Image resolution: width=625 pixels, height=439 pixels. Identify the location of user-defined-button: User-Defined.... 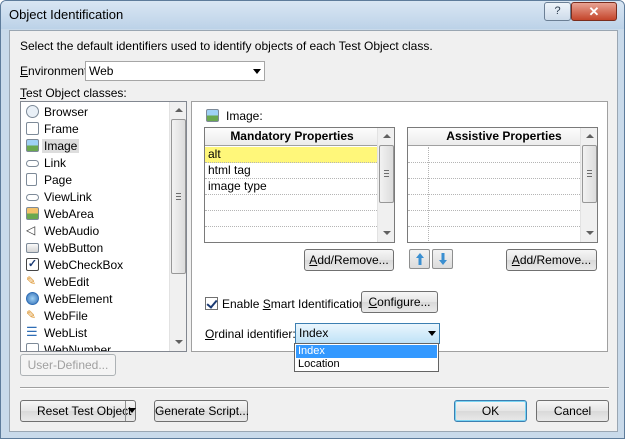
(68, 365).